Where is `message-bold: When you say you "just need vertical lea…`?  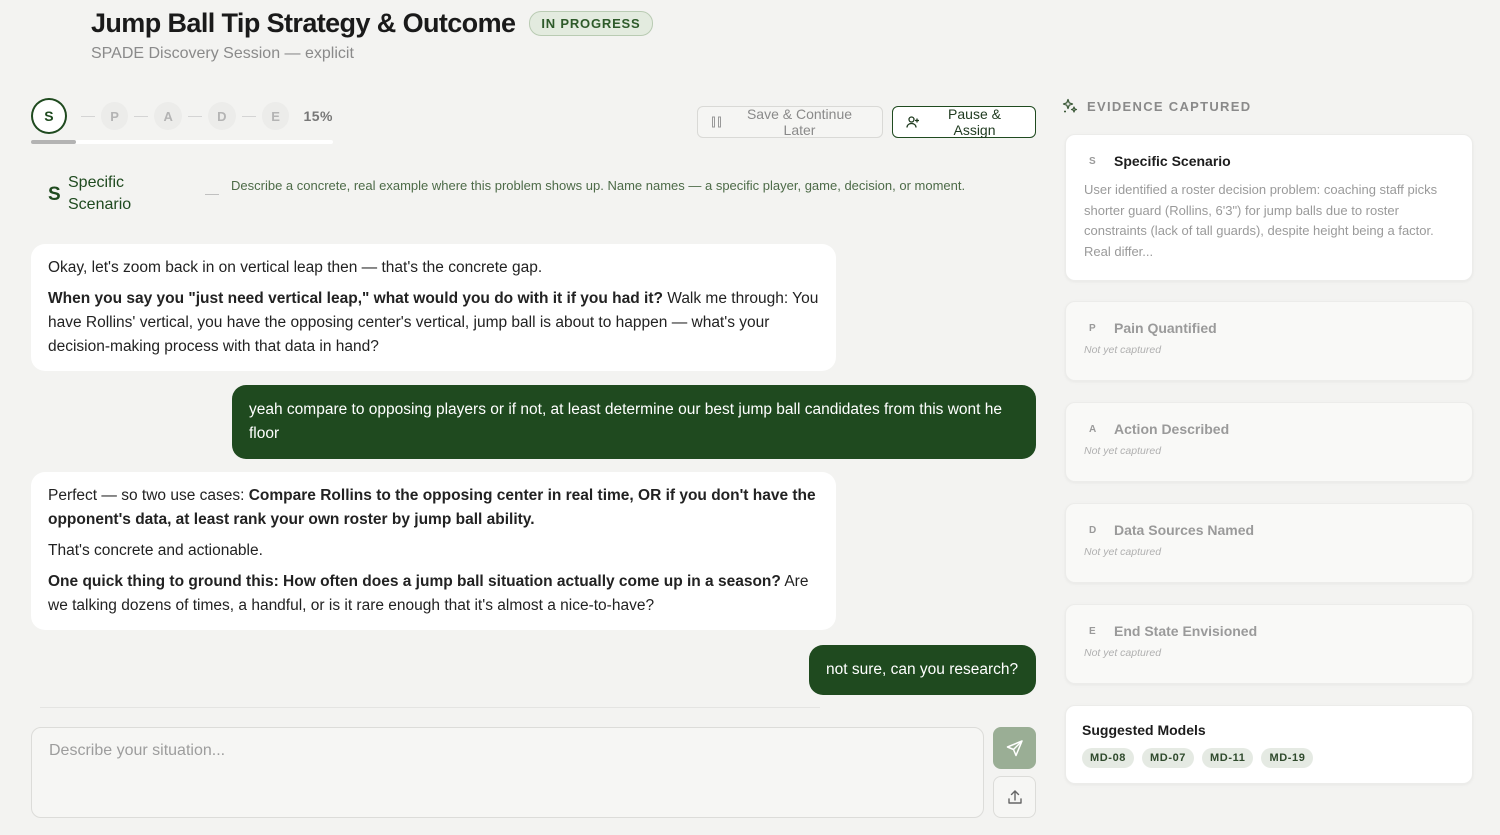 message-bold: When you say you "just need vertical lea… is located at coordinates (355, 298).